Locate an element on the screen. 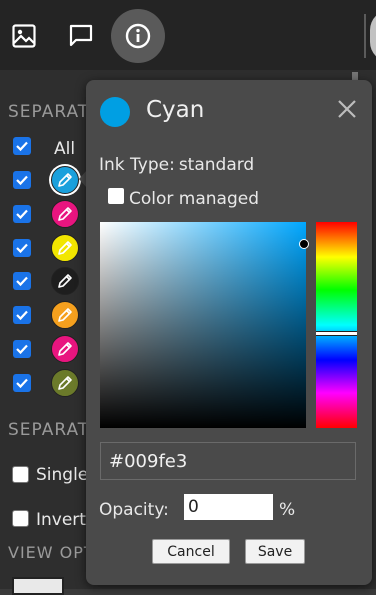 This screenshot has width=376, height=595. single-label: Single is located at coordinates (62, 475).